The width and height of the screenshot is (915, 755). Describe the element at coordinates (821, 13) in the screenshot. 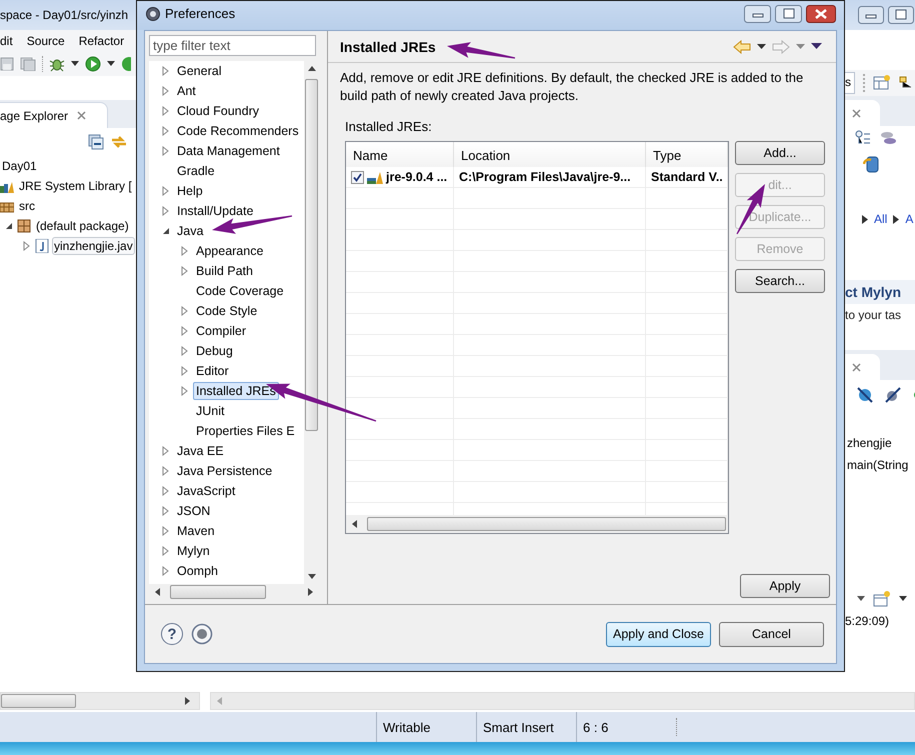

I see `close-icon` at that location.